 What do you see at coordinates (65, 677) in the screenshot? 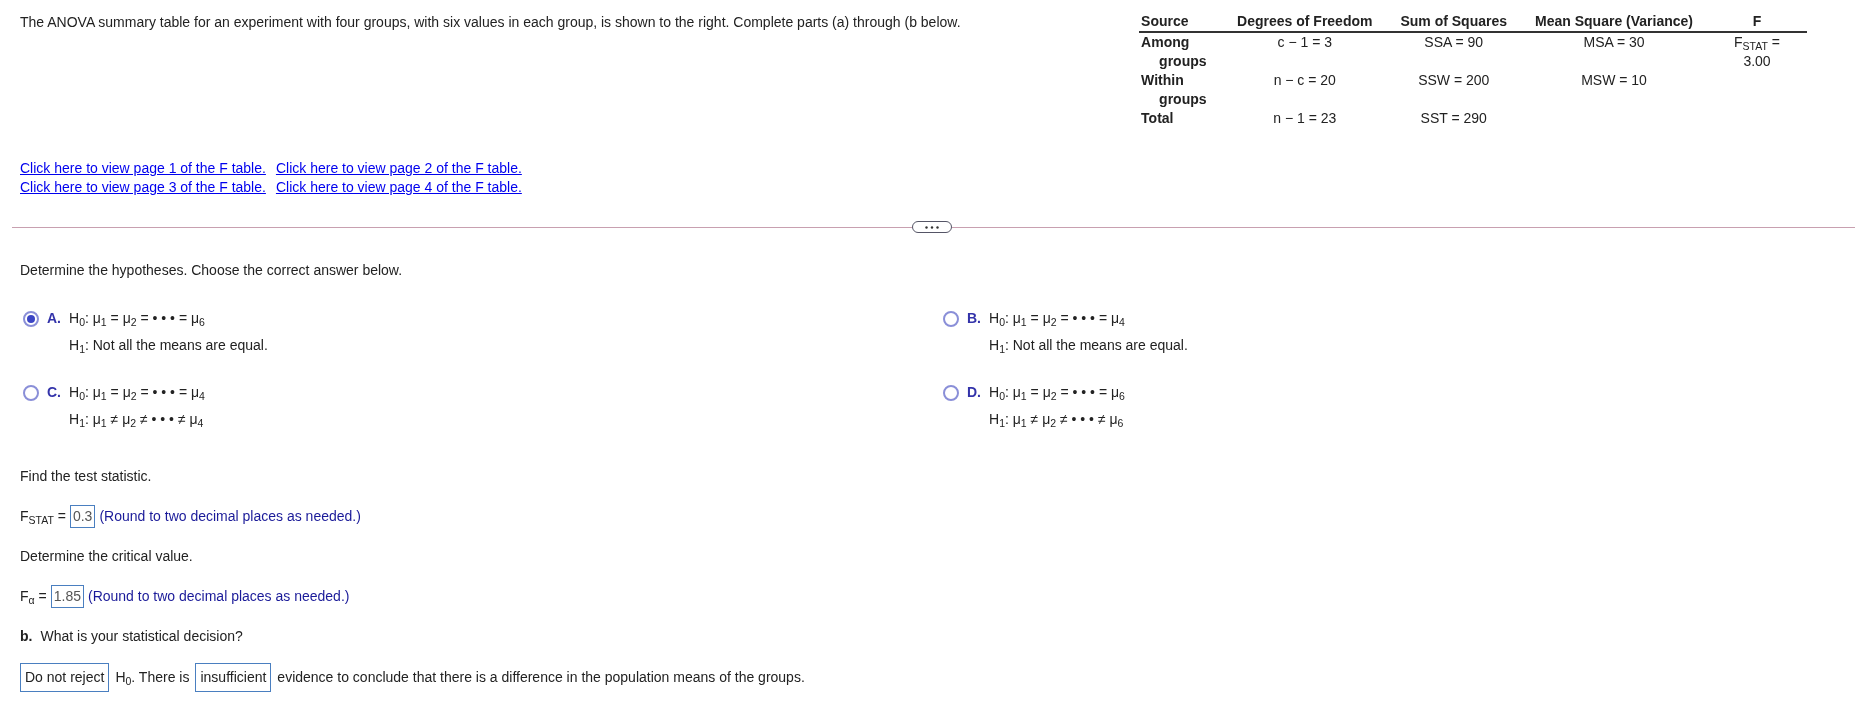
I see `answer-box: Do not reject` at bounding box center [65, 677].